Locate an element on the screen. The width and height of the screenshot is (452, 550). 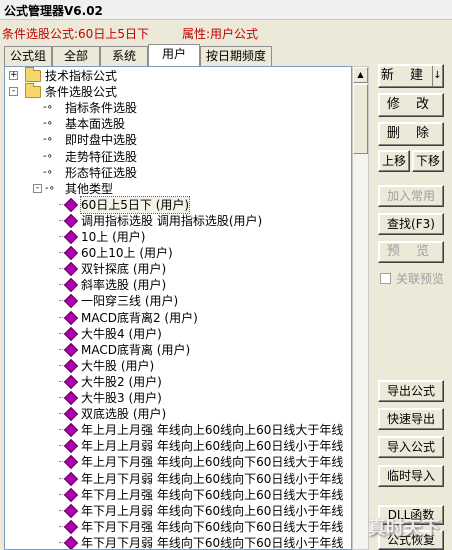
tree-node: -∘ 走势特征选股 is located at coordinates (178, 157).